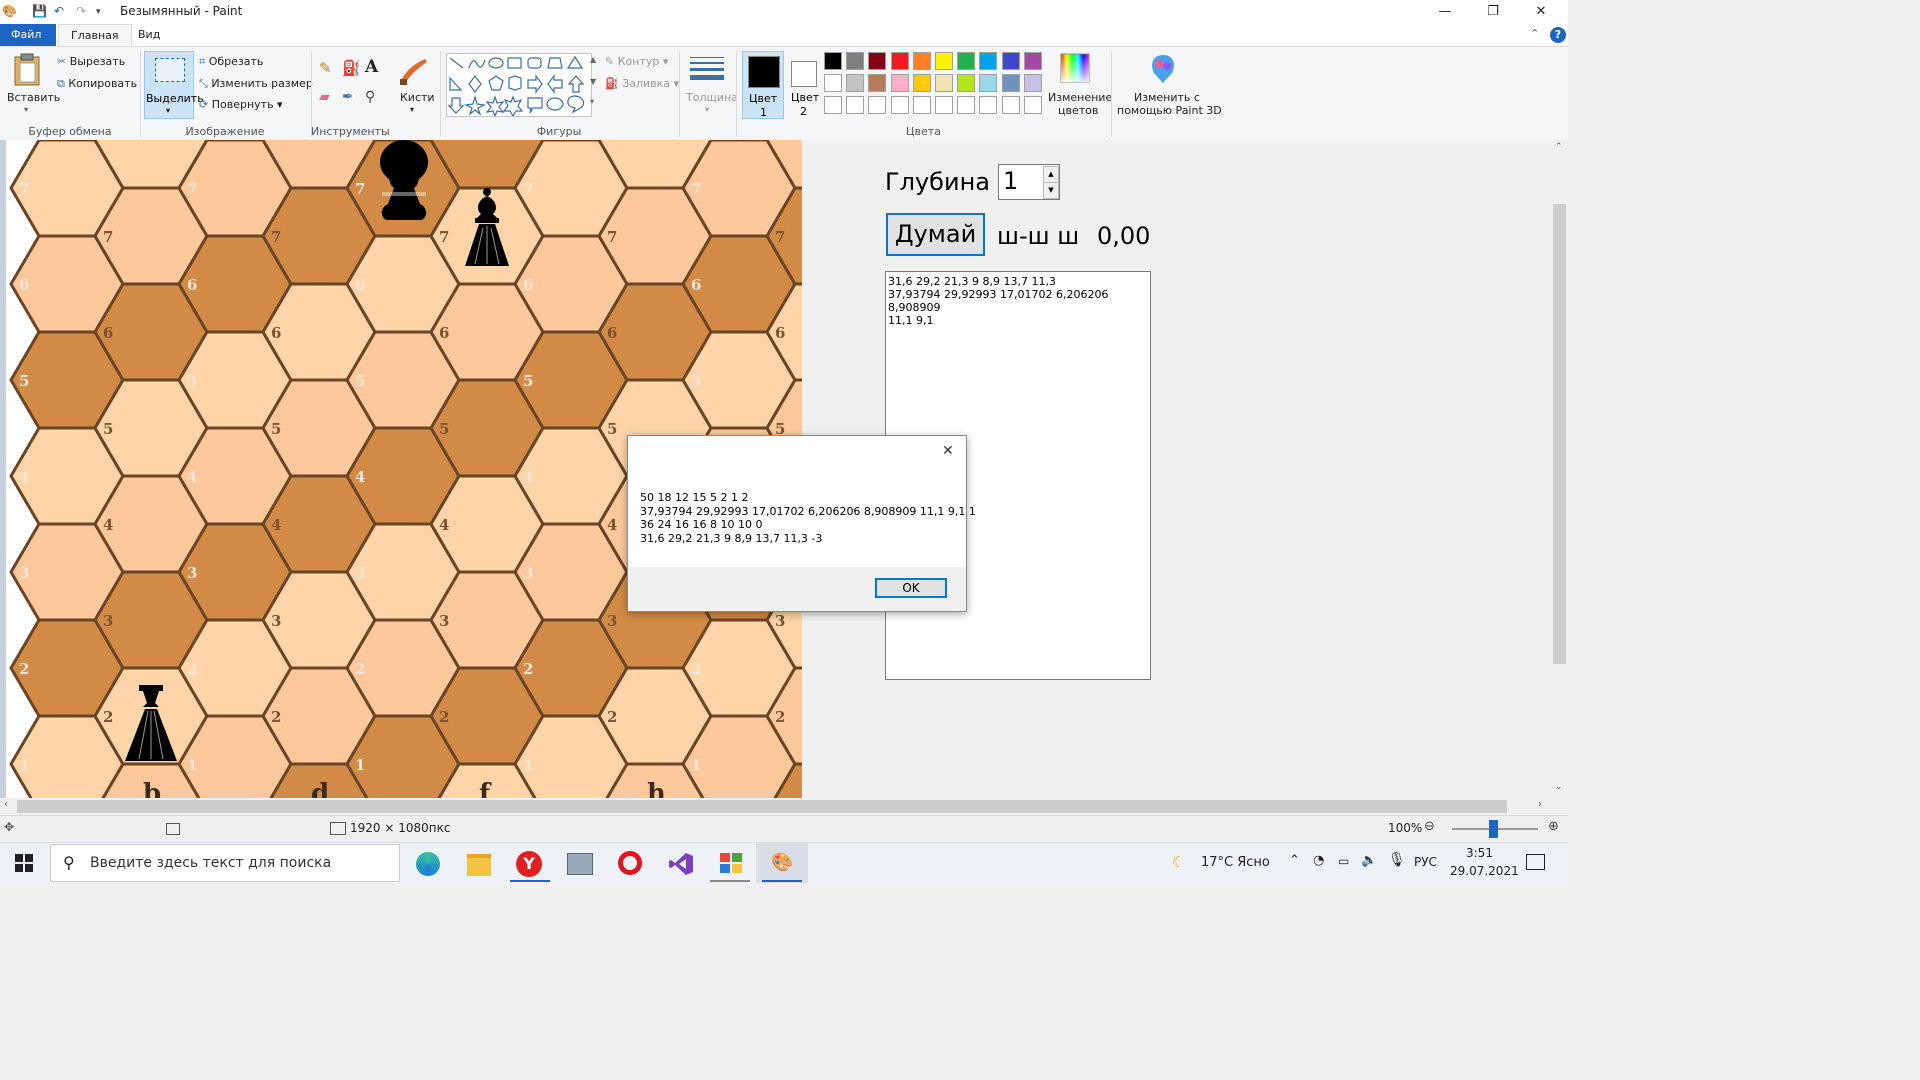 This screenshot has height=1080, width=1920. I want to click on depth-down-icon: ▼, so click(1051, 190).